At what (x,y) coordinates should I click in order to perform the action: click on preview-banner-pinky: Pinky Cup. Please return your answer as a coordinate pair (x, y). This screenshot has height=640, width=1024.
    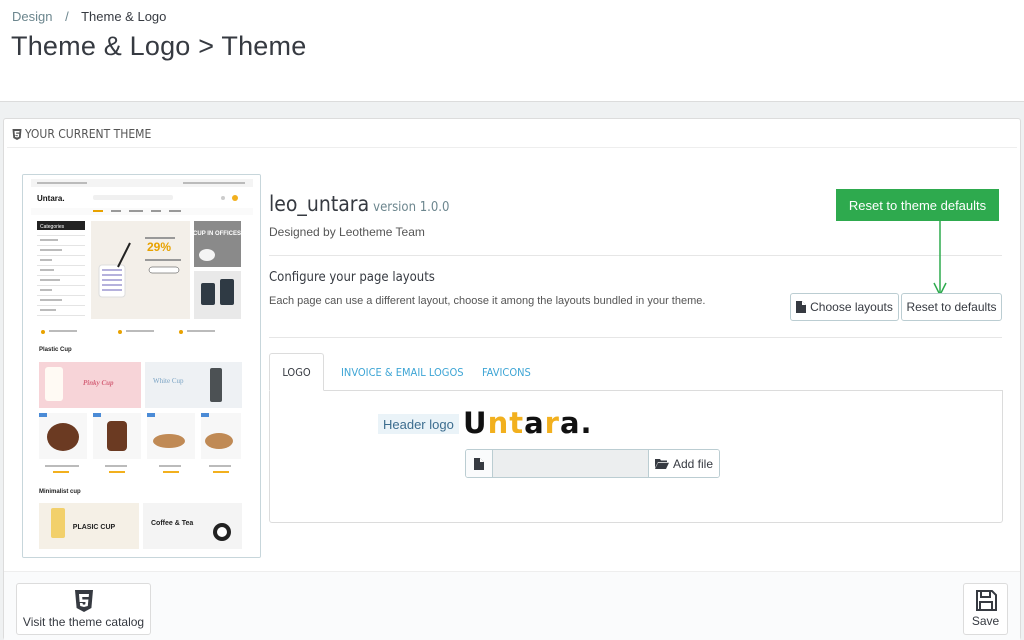
    Looking at the image, I should click on (98, 383).